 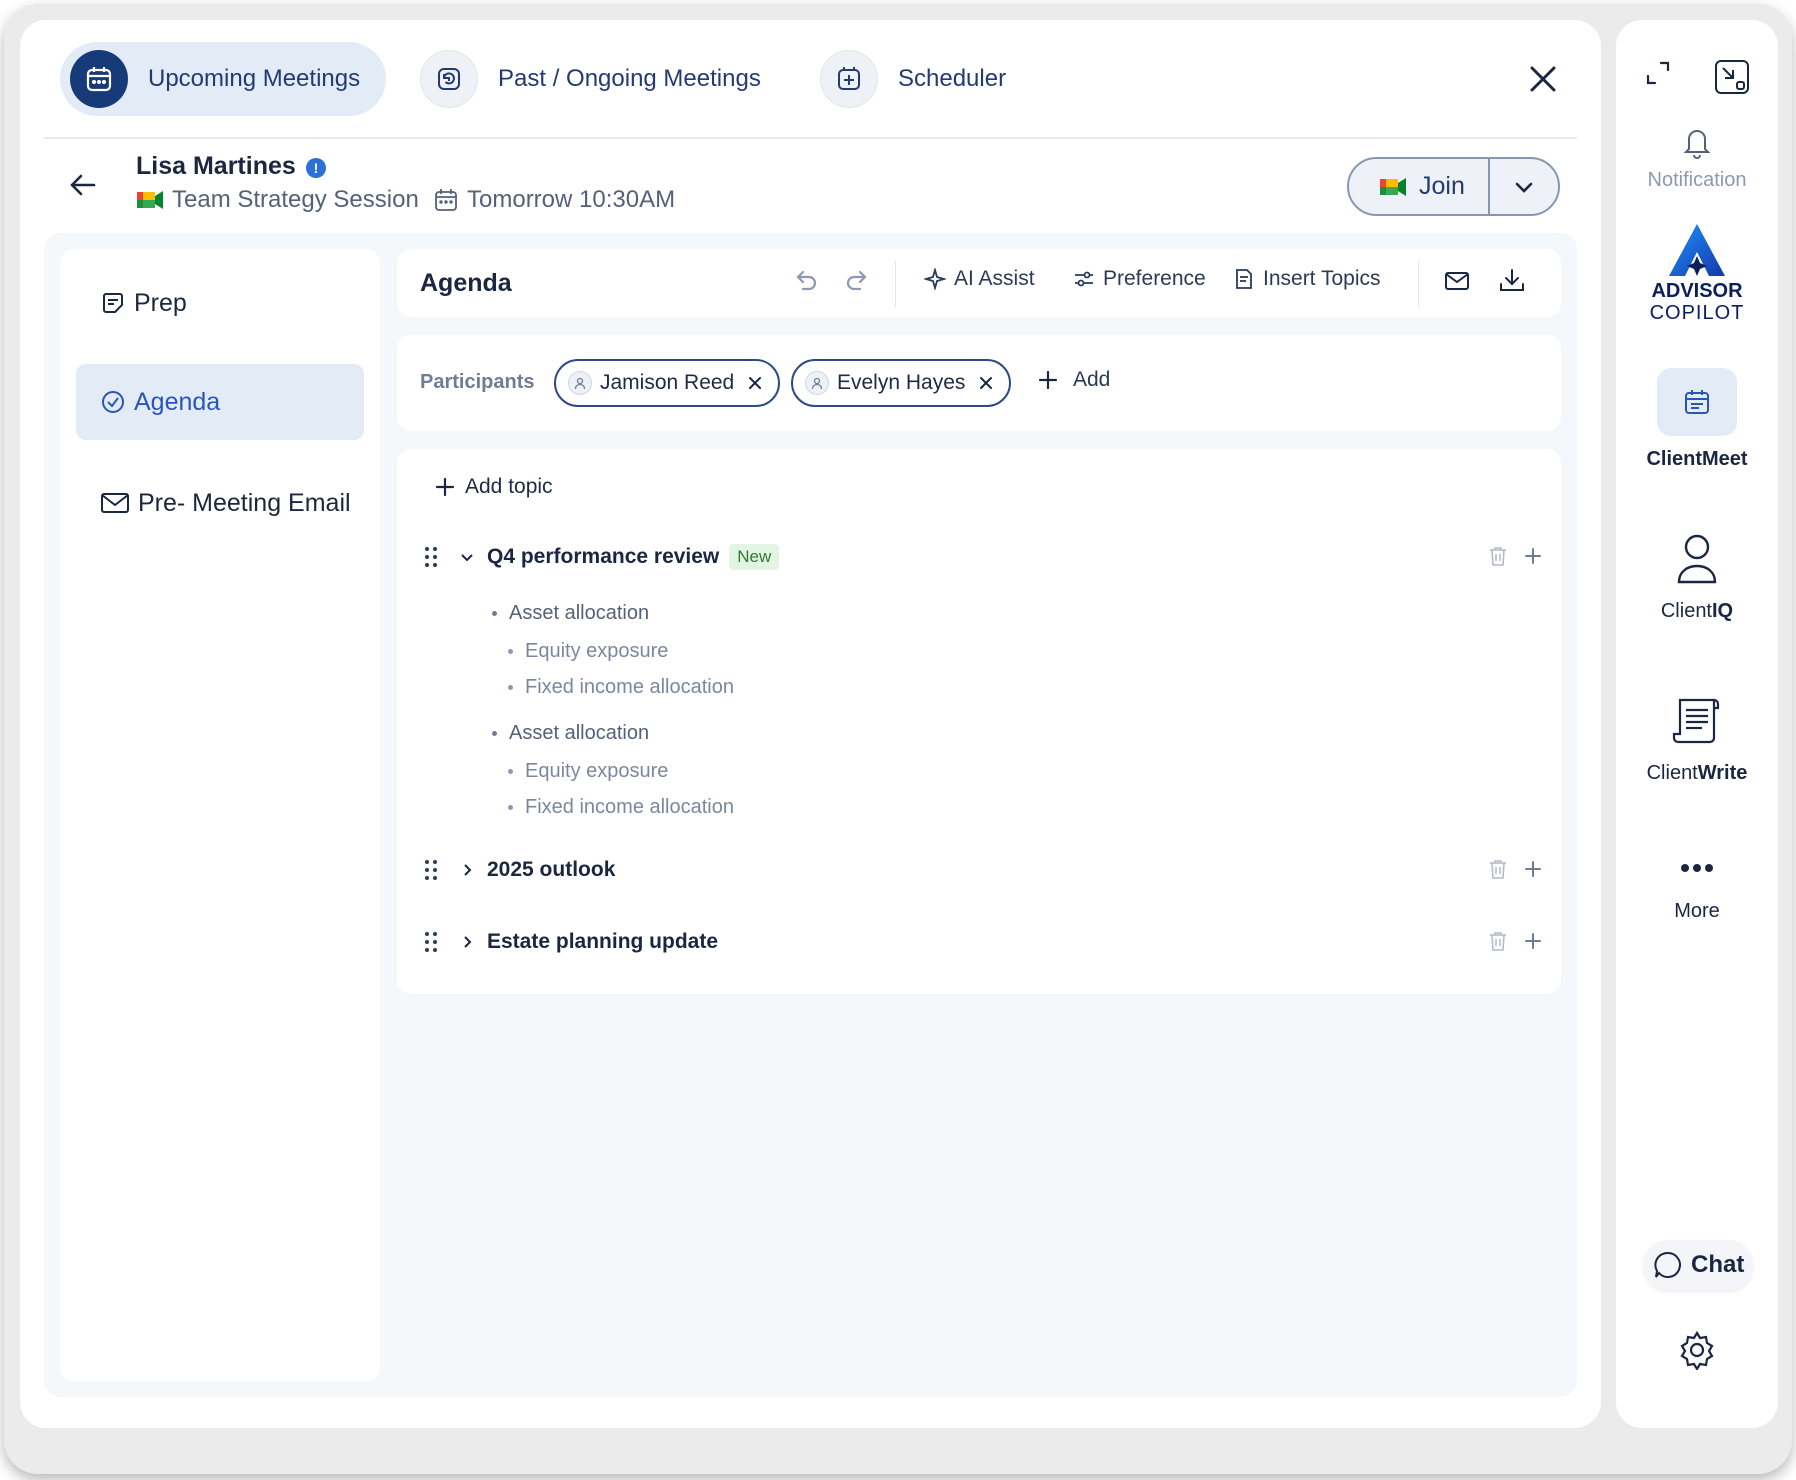 I want to click on nav-item-prep: Prep, so click(x=220, y=303).